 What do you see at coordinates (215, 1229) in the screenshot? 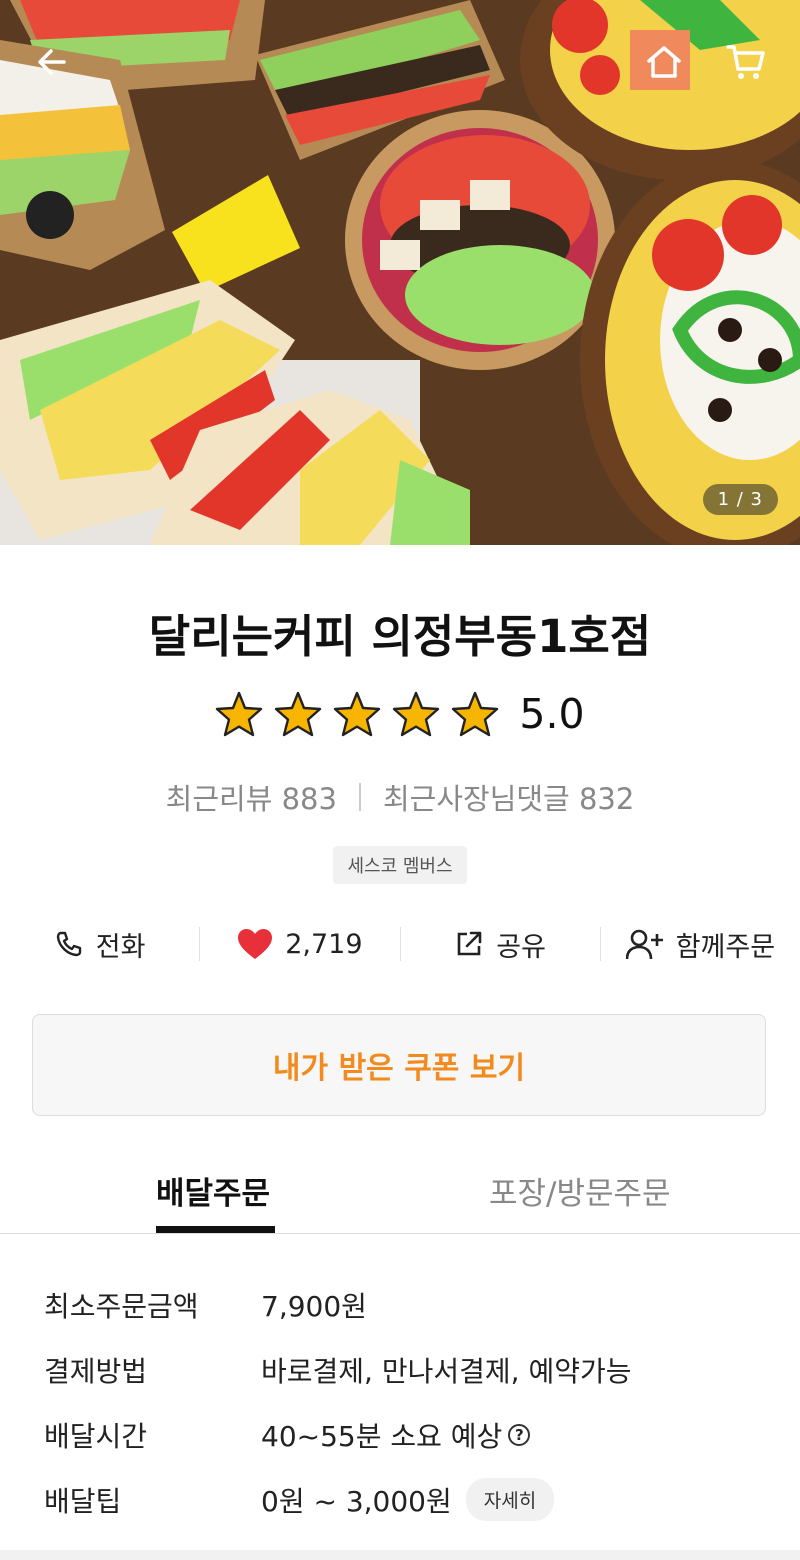
I see `active-tab-indicator` at bounding box center [215, 1229].